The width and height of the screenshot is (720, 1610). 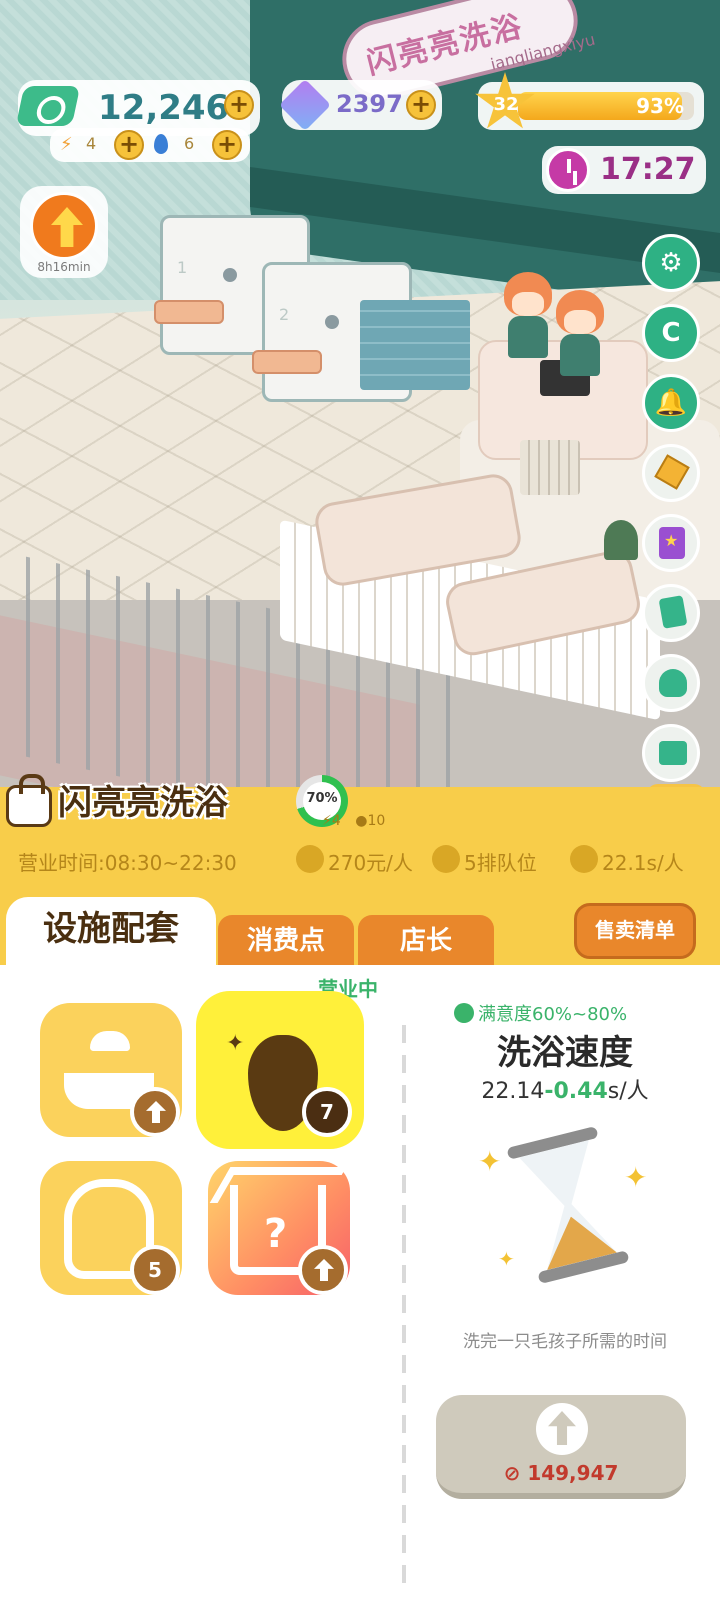 I want to click on panel-divider, so click(x=404, y=1305).